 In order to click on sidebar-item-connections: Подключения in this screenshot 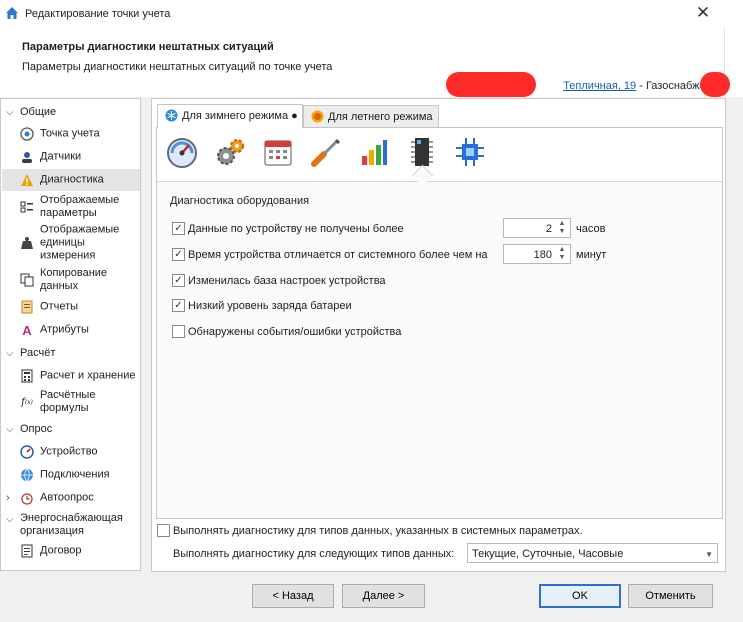, I will do `click(71, 475)`.